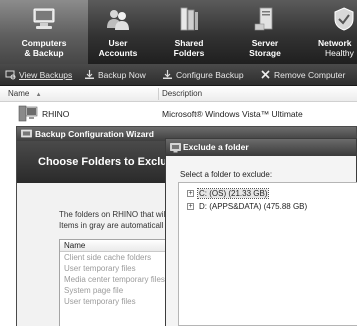  What do you see at coordinates (112, 214) in the screenshot?
I see `wizard-description-line1: The folders on RHINO that wil` at bounding box center [112, 214].